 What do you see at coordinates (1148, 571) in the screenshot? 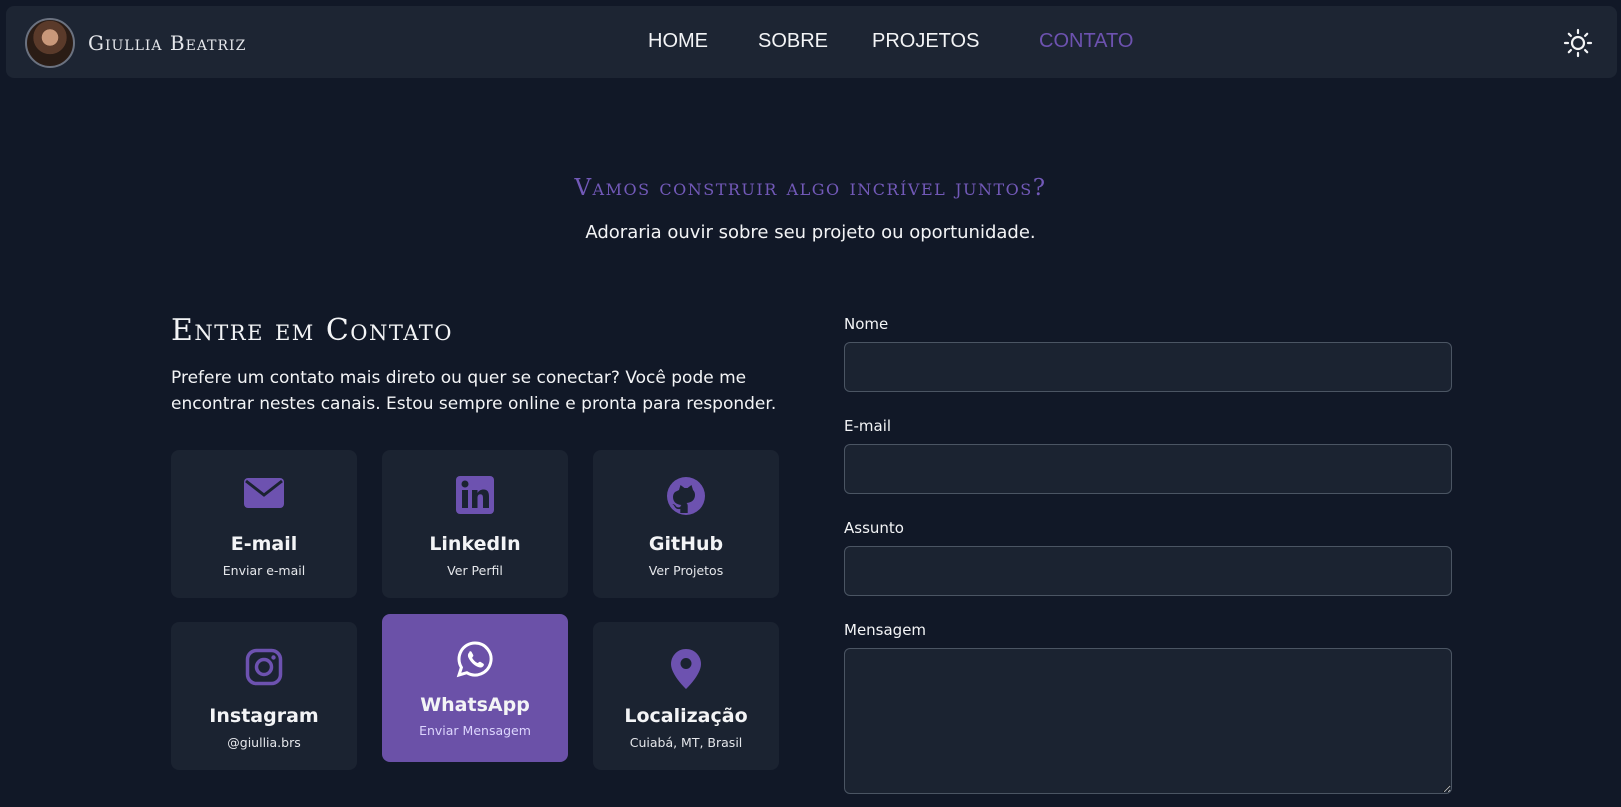
I see `subject-input` at bounding box center [1148, 571].